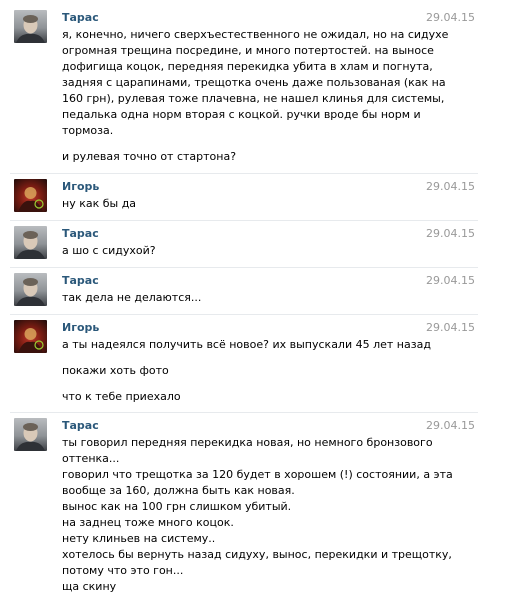 The width and height of the screenshot is (508, 600). Describe the element at coordinates (99, 203) in the screenshot. I see `message-line: ну как бы да` at that location.